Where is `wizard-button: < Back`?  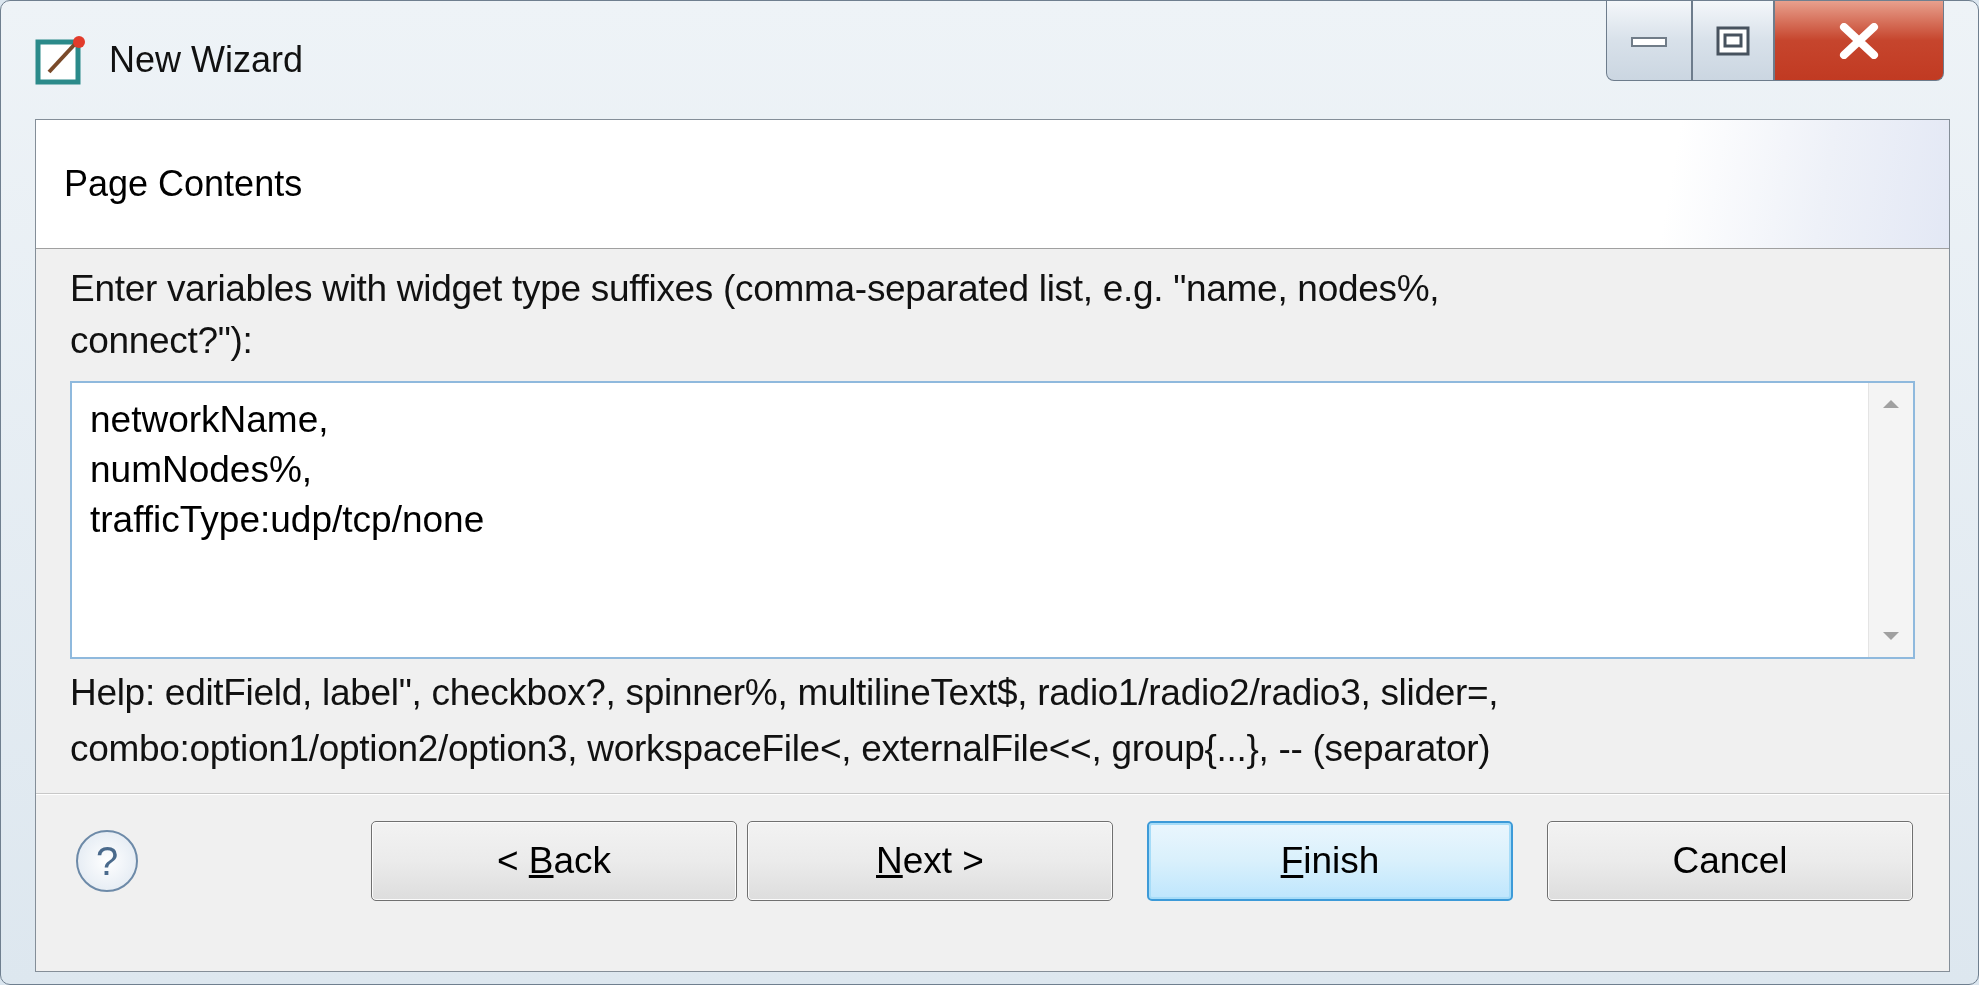
wizard-button: < Back is located at coordinates (554, 861).